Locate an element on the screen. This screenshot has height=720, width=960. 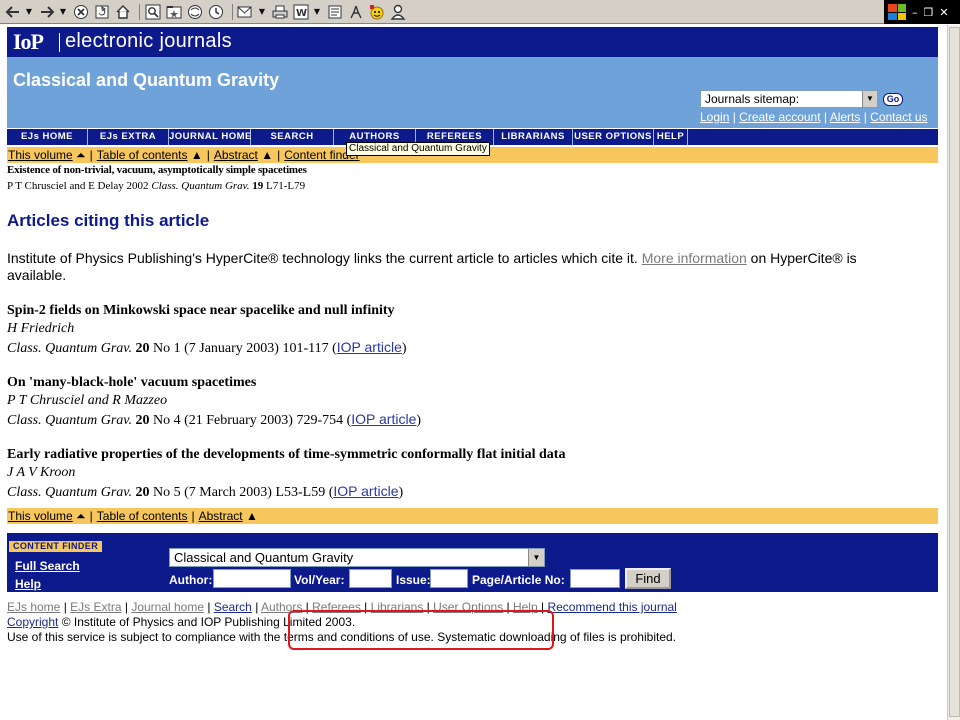
author-input is located at coordinates (252, 578).